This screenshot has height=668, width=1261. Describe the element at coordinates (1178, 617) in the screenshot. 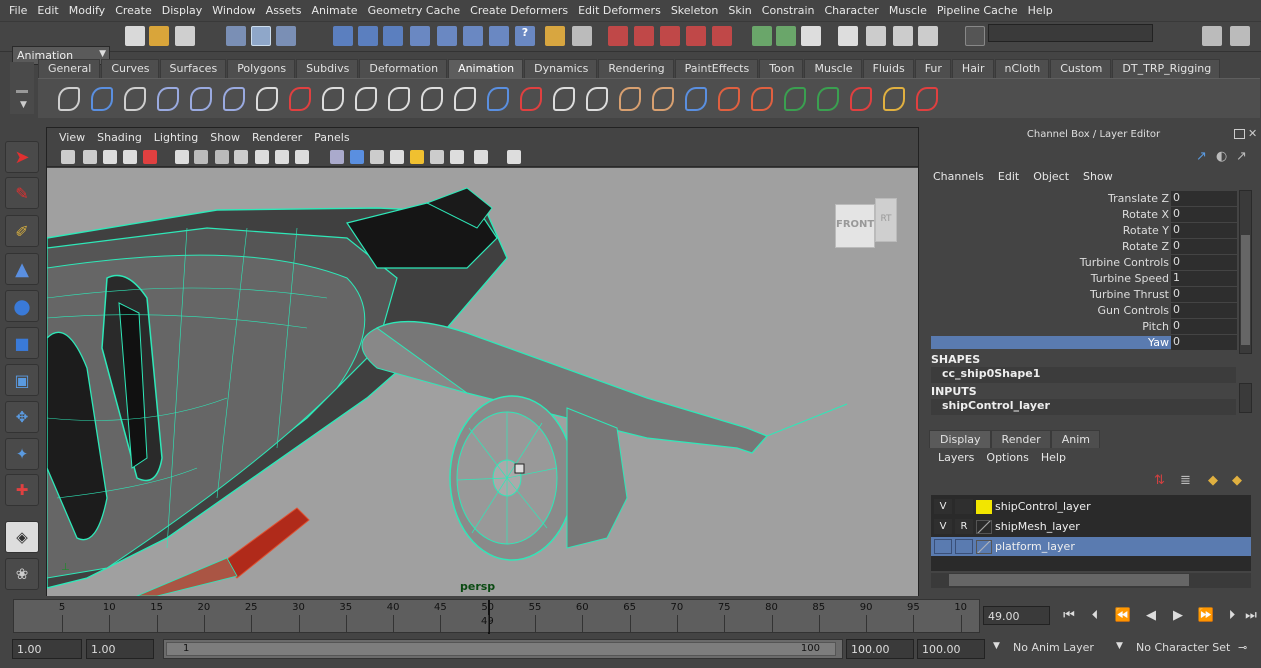

I see `play-forwards-icon: ▶` at that location.